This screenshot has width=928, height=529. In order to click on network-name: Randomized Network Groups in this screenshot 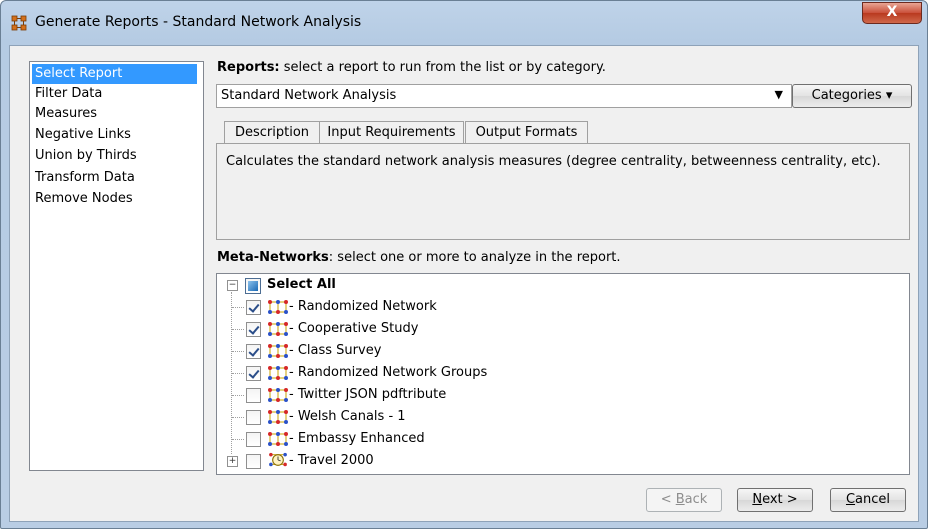, I will do `click(392, 372)`.